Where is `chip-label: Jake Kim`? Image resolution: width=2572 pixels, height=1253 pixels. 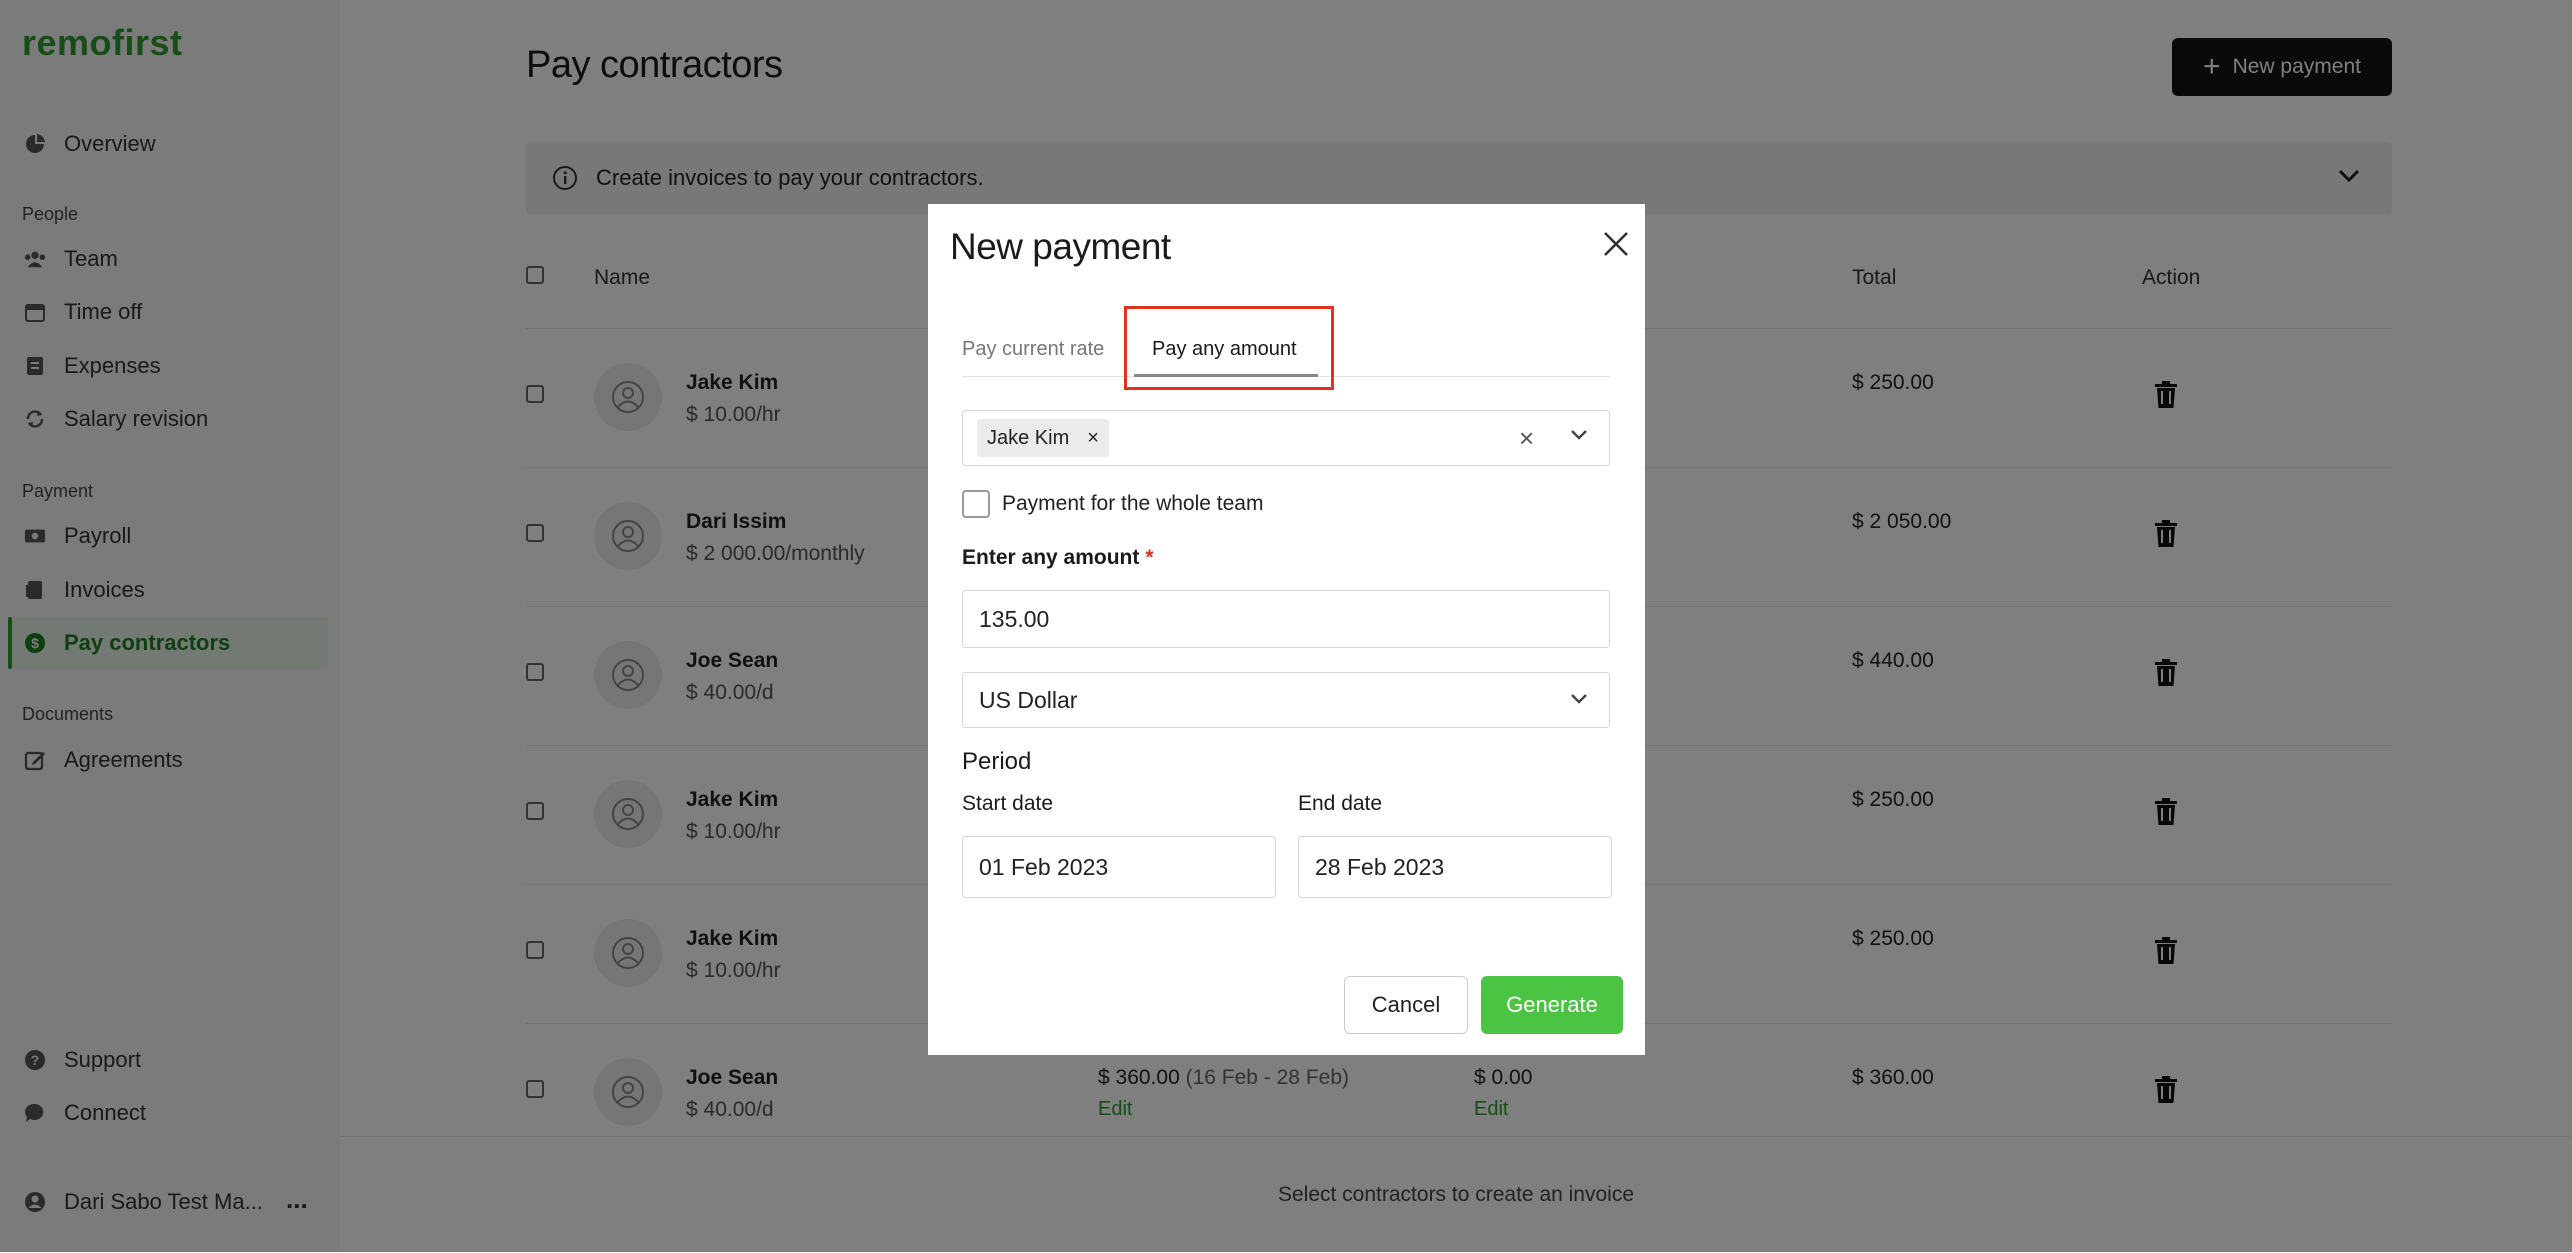
chip-label: Jake Kim is located at coordinates (1028, 437).